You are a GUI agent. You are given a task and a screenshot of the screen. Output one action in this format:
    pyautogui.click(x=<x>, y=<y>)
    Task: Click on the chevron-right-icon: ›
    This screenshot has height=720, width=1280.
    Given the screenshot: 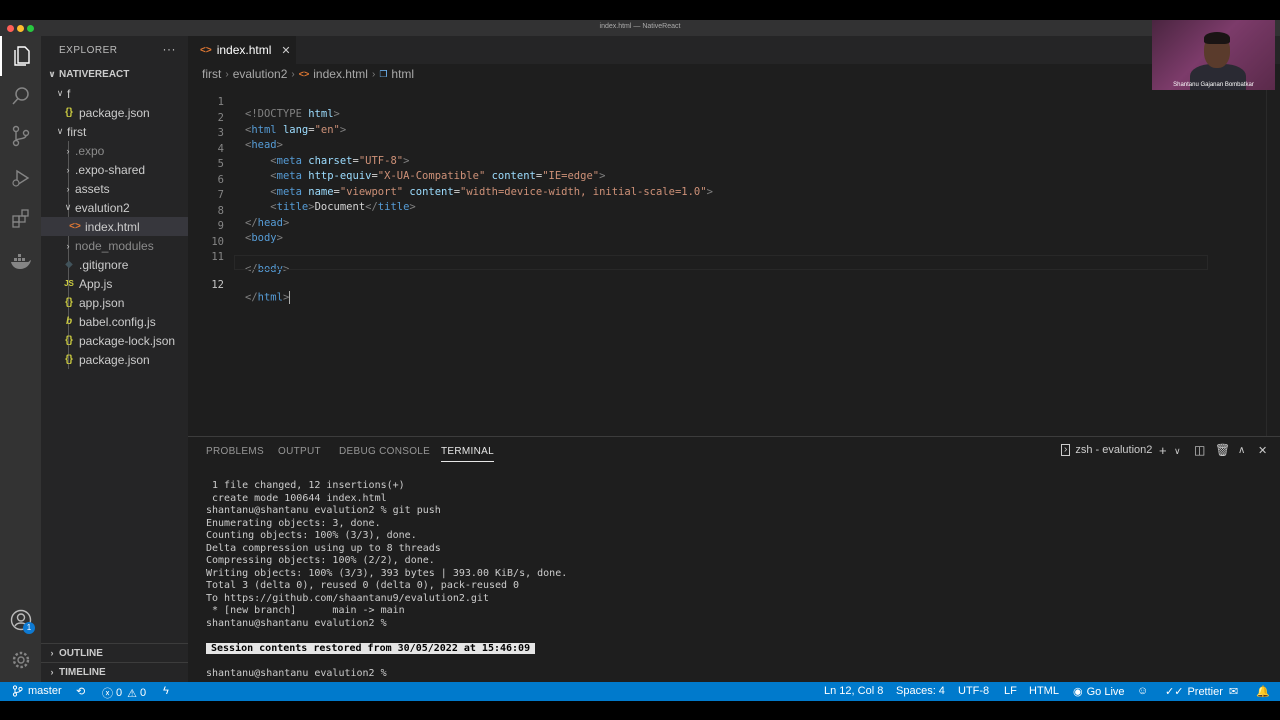 What is the action you would take?
    pyautogui.click(x=373, y=74)
    